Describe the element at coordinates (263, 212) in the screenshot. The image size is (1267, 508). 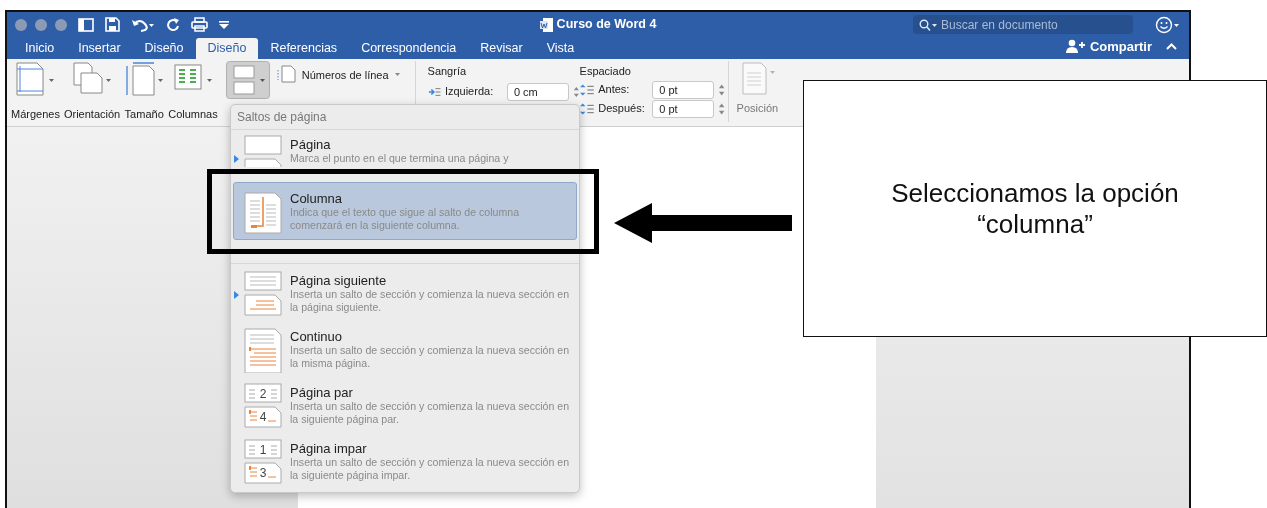
I see `column-break-icon` at that location.